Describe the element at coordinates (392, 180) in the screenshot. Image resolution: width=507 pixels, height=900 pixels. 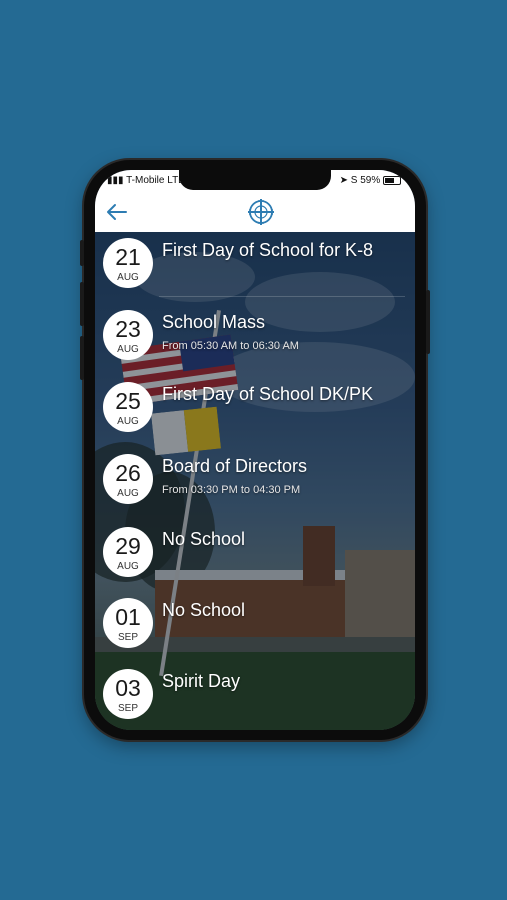
I see `battery-icon` at that location.